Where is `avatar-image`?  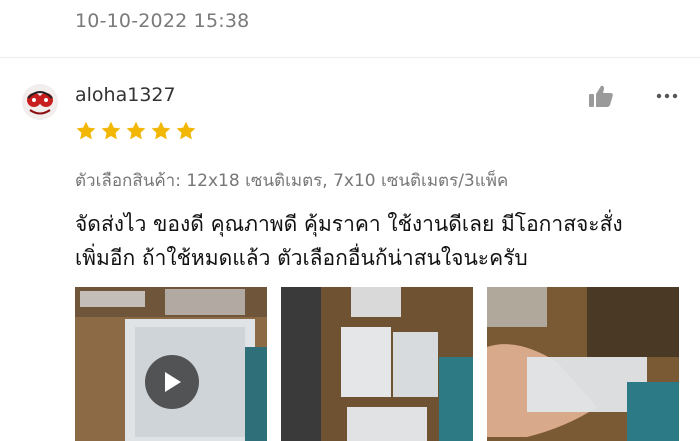
avatar-image is located at coordinates (40, 102).